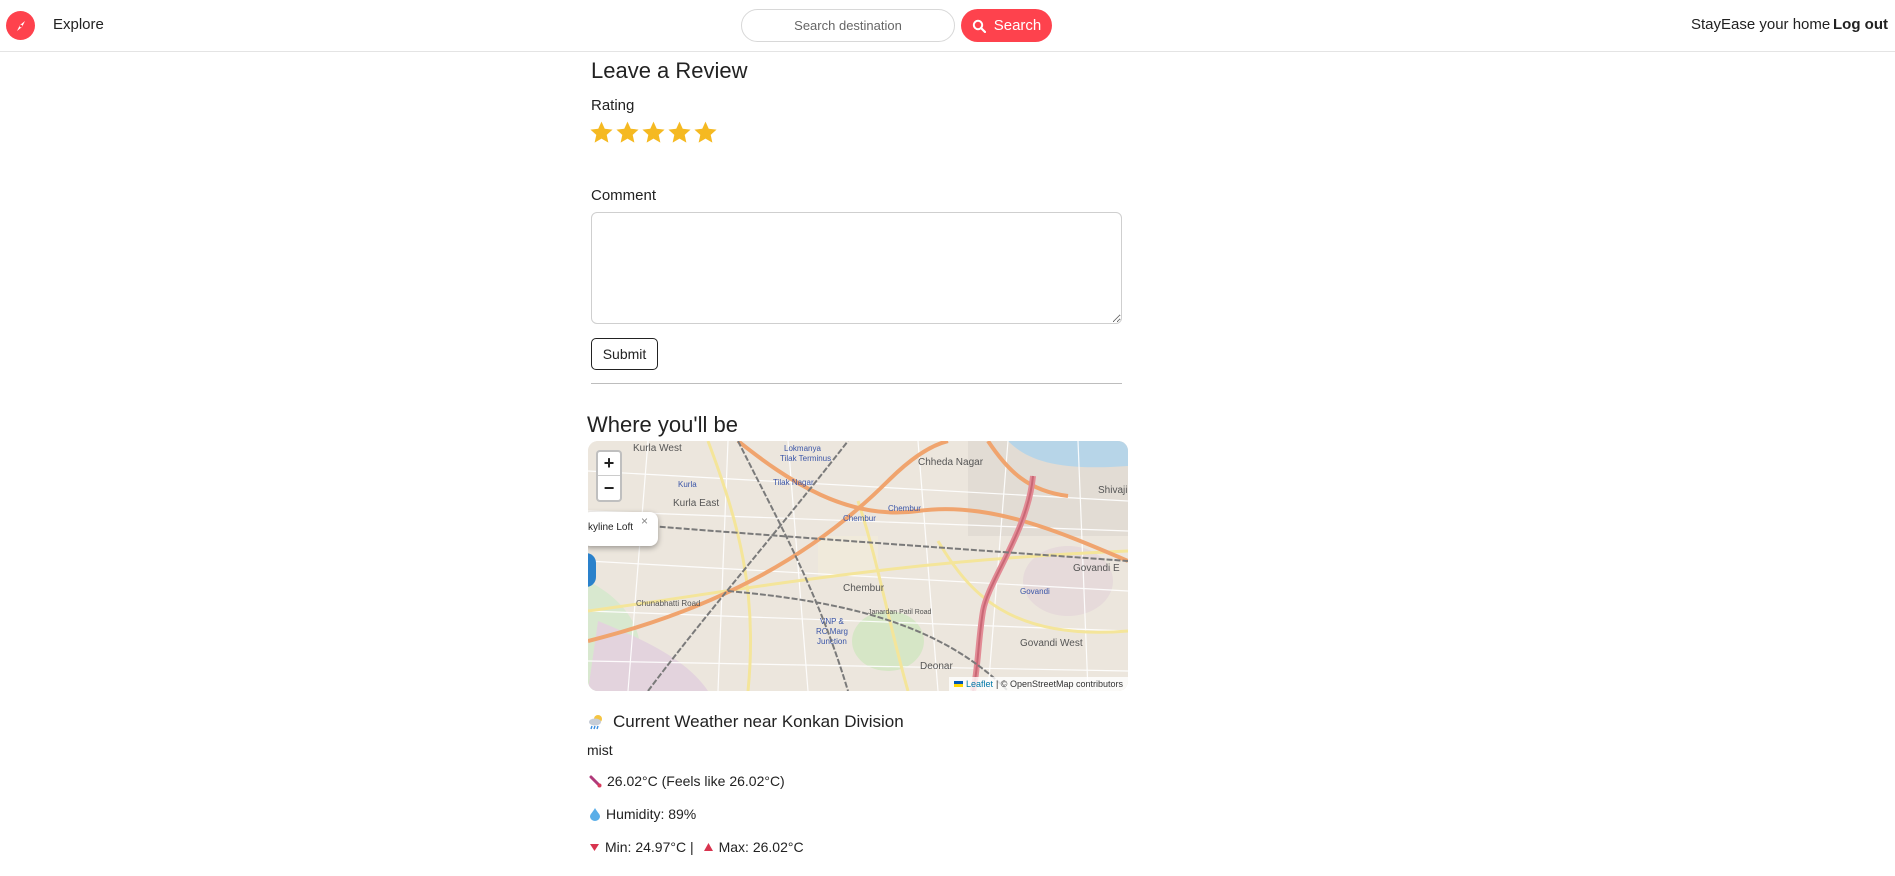 This screenshot has width=1895, height=876. Describe the element at coordinates (708, 847) in the screenshot. I see `triangle-up-icon` at that location.